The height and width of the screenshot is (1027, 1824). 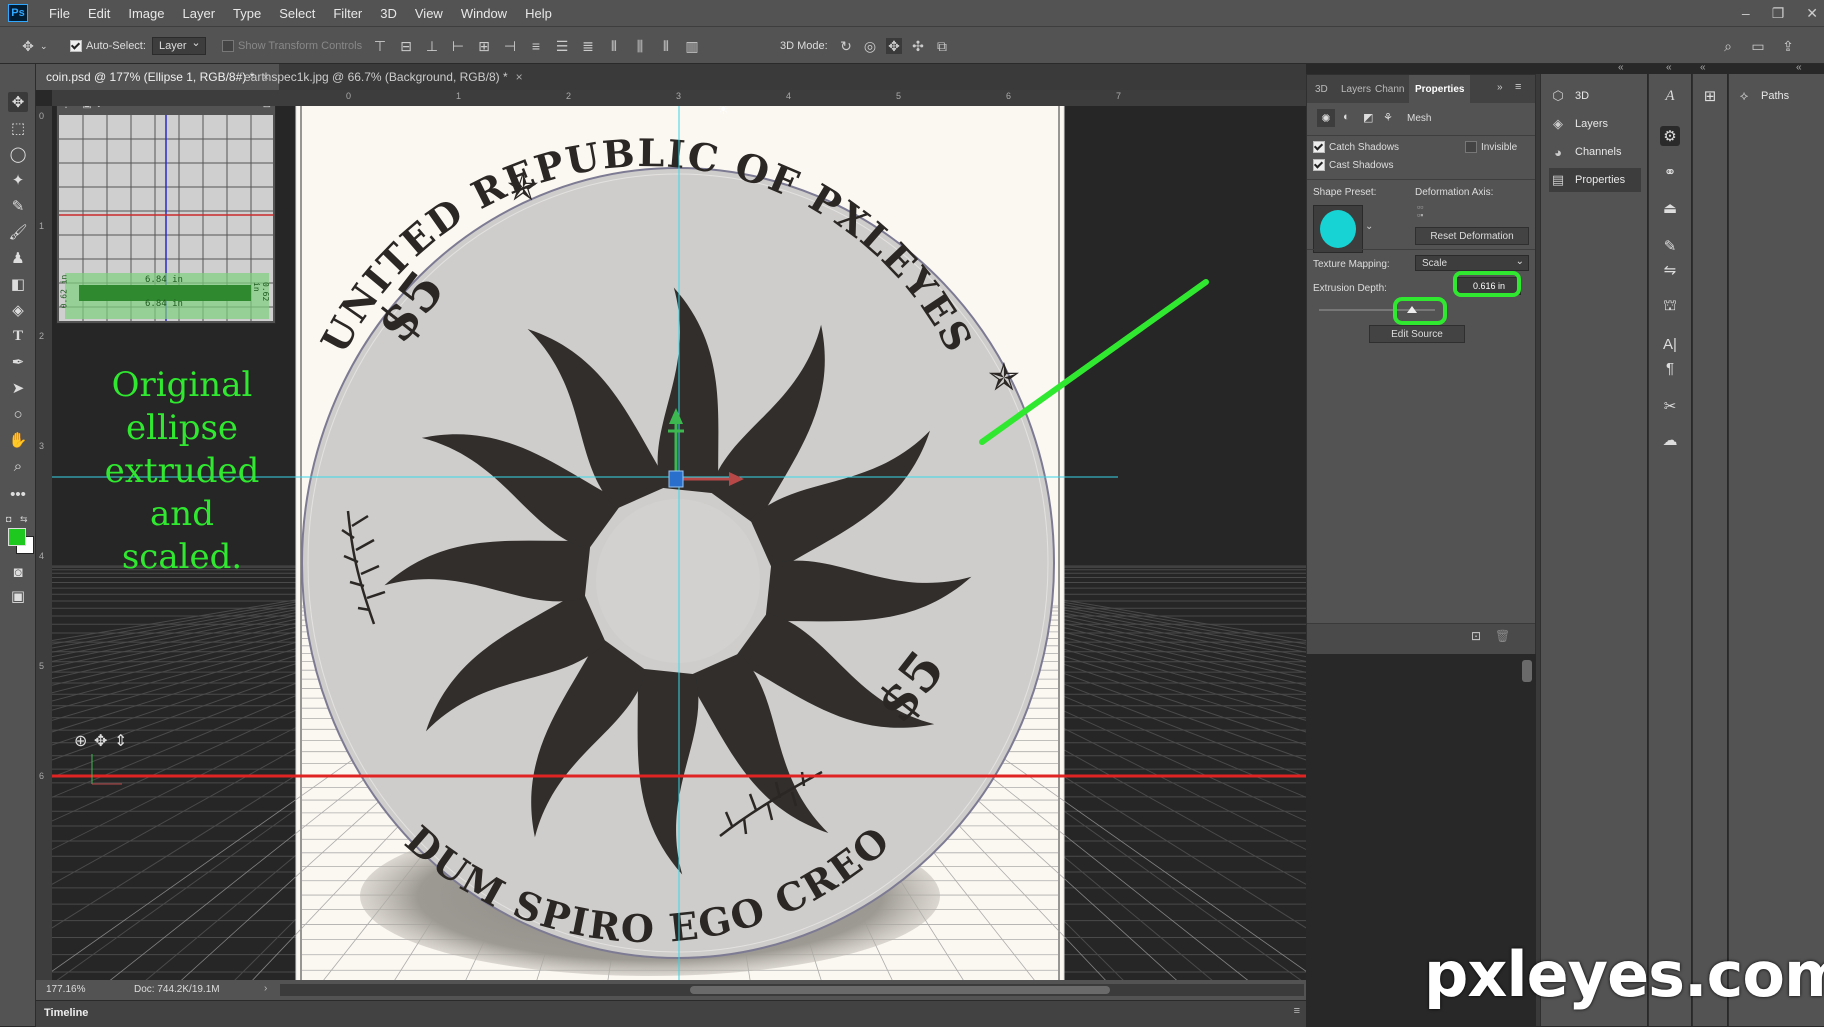 What do you see at coordinates (380, 46) in the screenshot?
I see `align-top-icon: ⊤` at bounding box center [380, 46].